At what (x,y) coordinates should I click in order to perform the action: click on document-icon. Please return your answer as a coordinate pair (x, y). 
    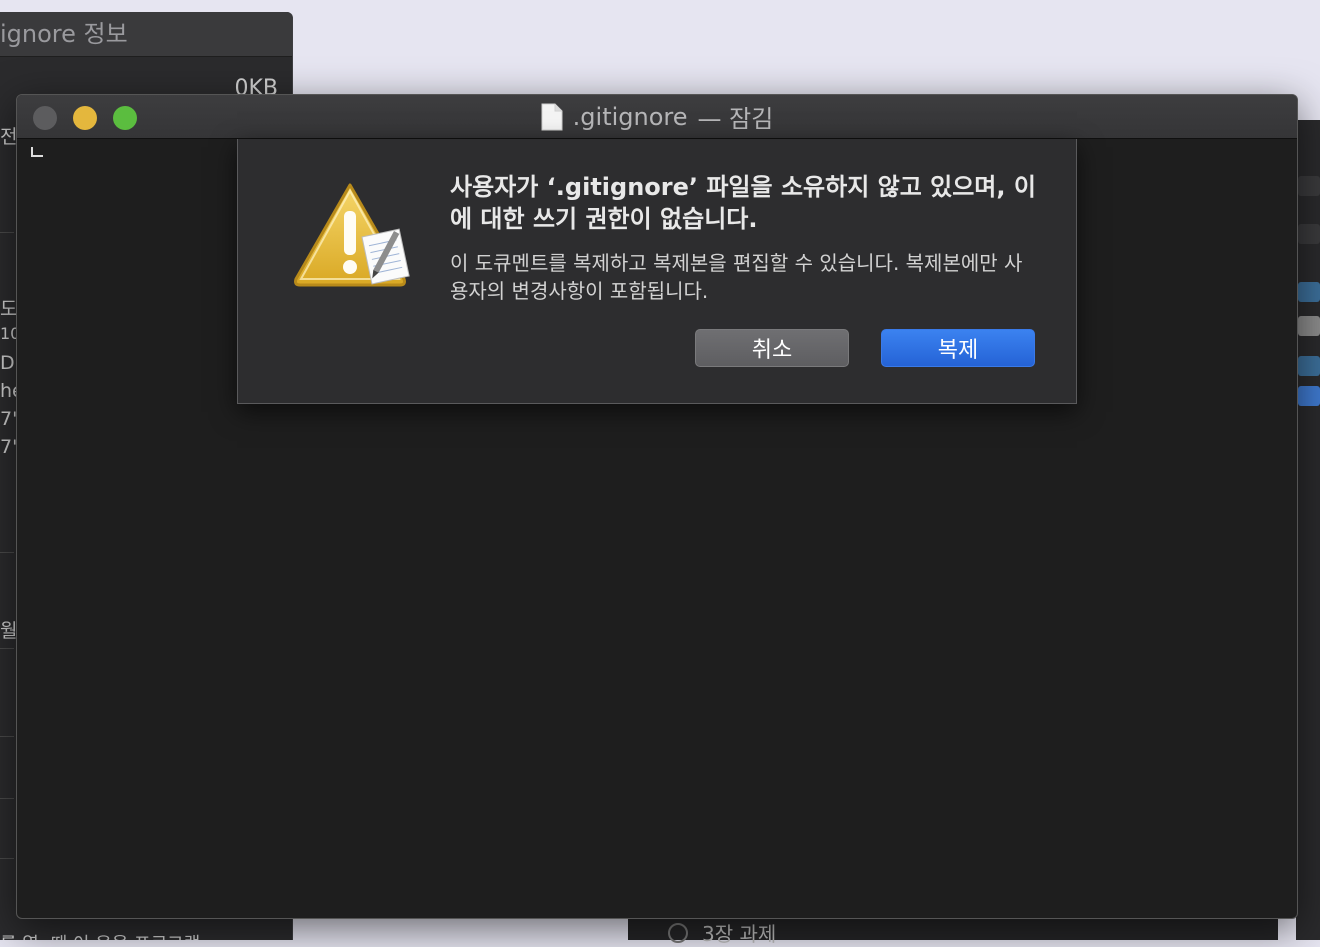
    Looking at the image, I should click on (552, 116).